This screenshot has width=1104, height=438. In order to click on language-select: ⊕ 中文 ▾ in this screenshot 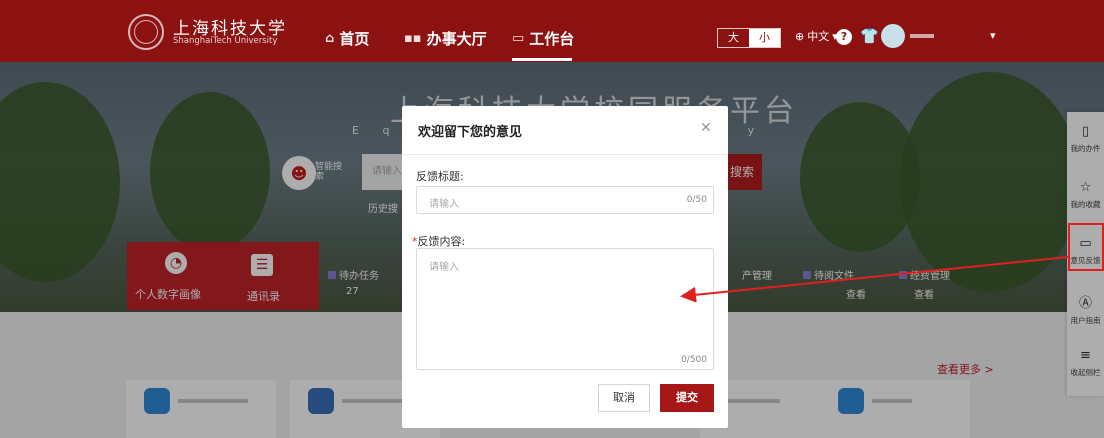, I will do `click(816, 36)`.